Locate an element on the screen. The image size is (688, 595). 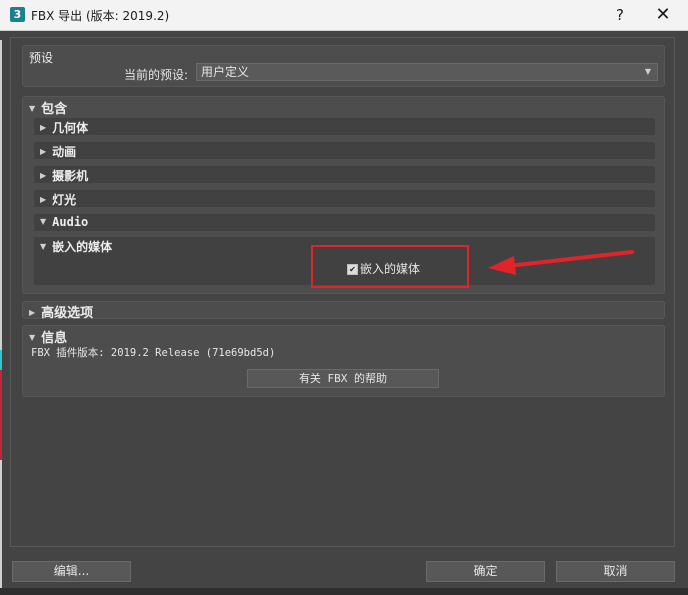
annotation-arrow-icon is located at coordinates (561, 262).